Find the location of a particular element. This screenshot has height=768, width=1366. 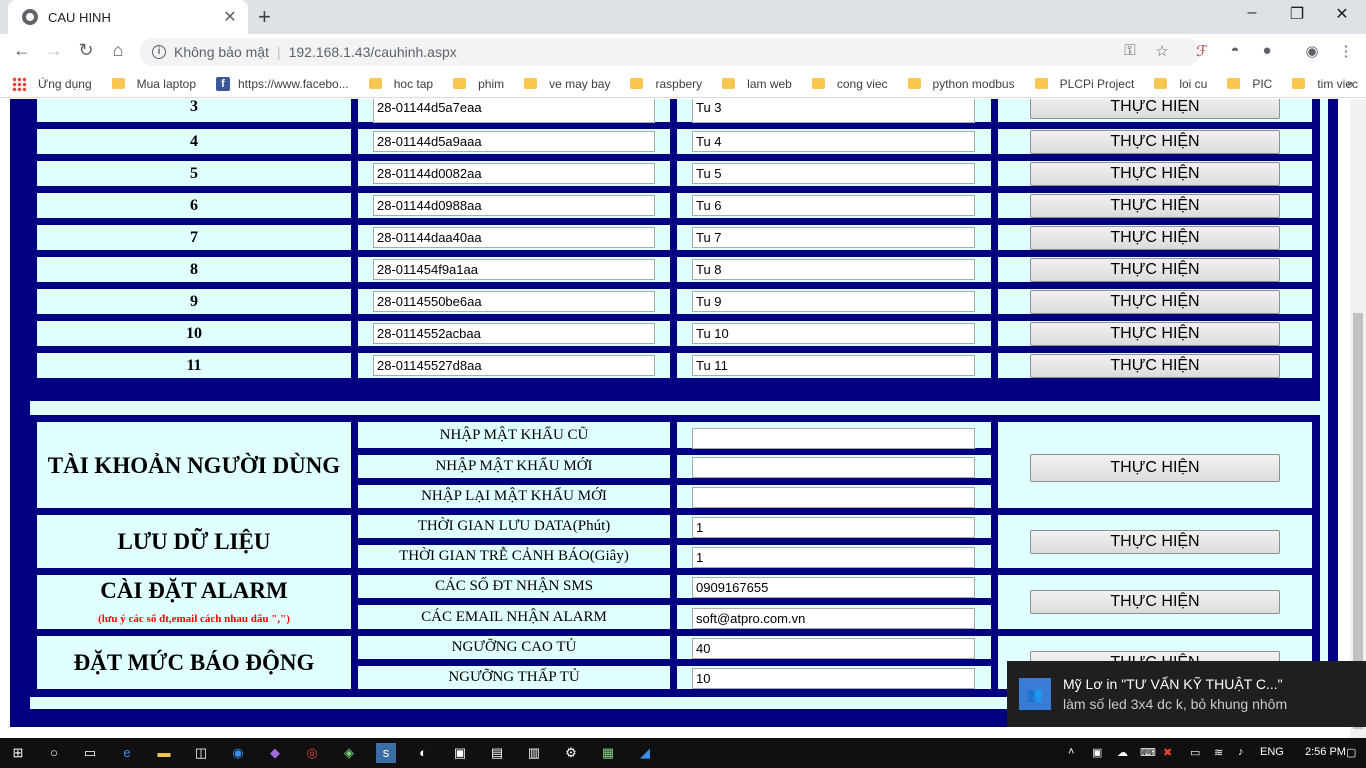

extension-circle-icon: ● is located at coordinates (1267, 50).